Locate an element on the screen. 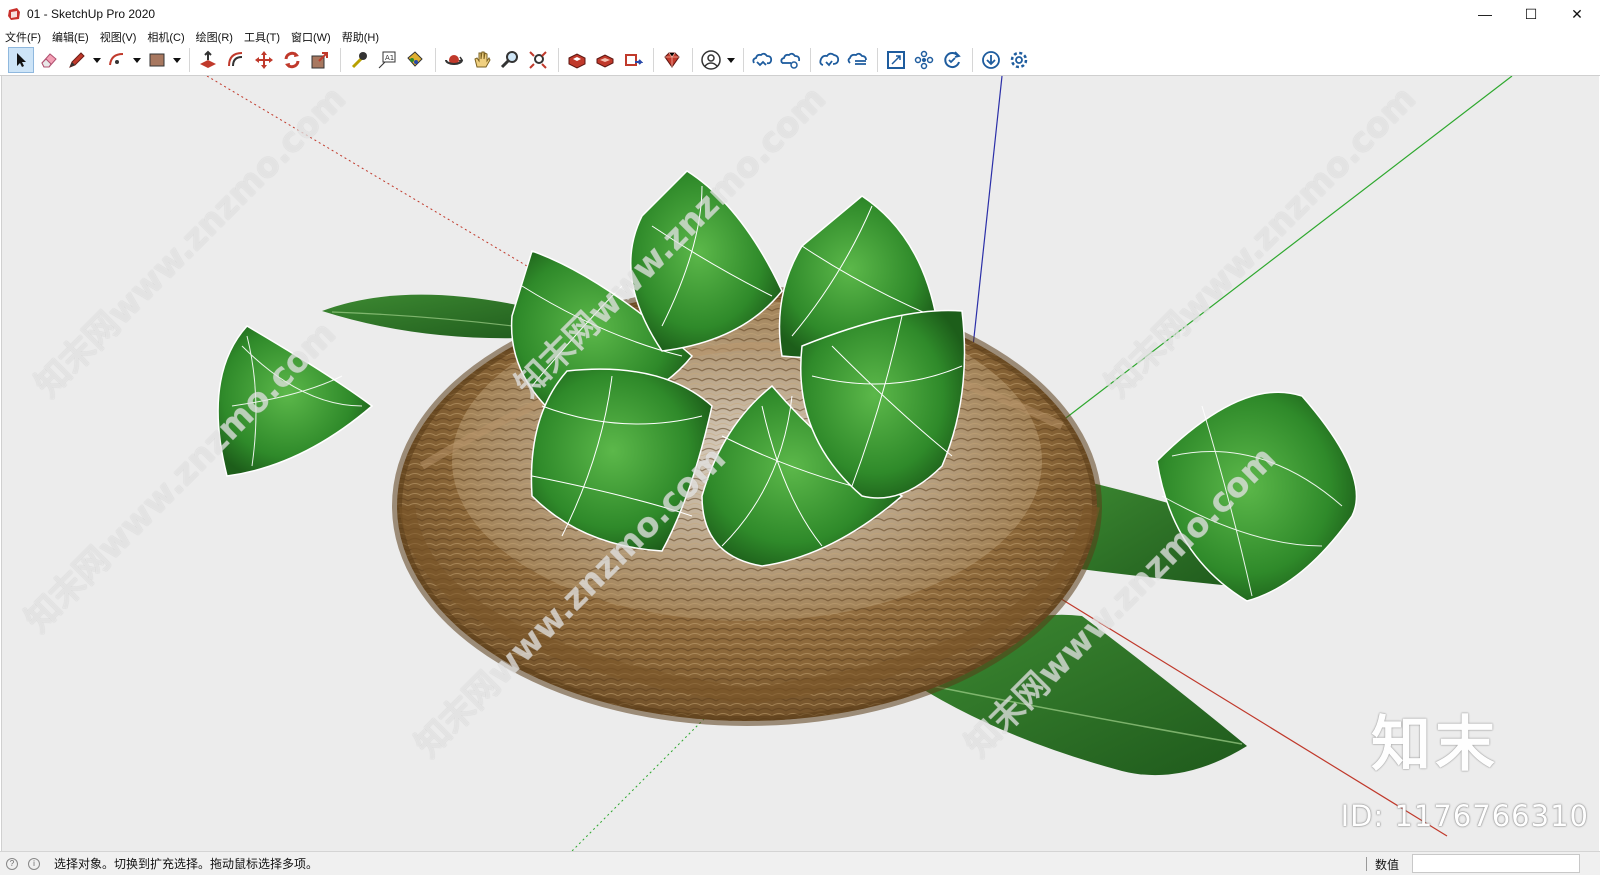 The width and height of the screenshot is (1600, 875). push-pull-icon is located at coordinates (208, 59).